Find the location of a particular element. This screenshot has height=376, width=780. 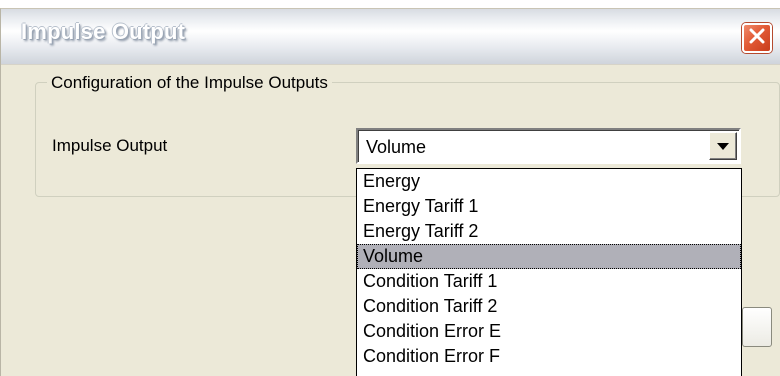

dropdown-option-energy: Energy is located at coordinates (549, 181).